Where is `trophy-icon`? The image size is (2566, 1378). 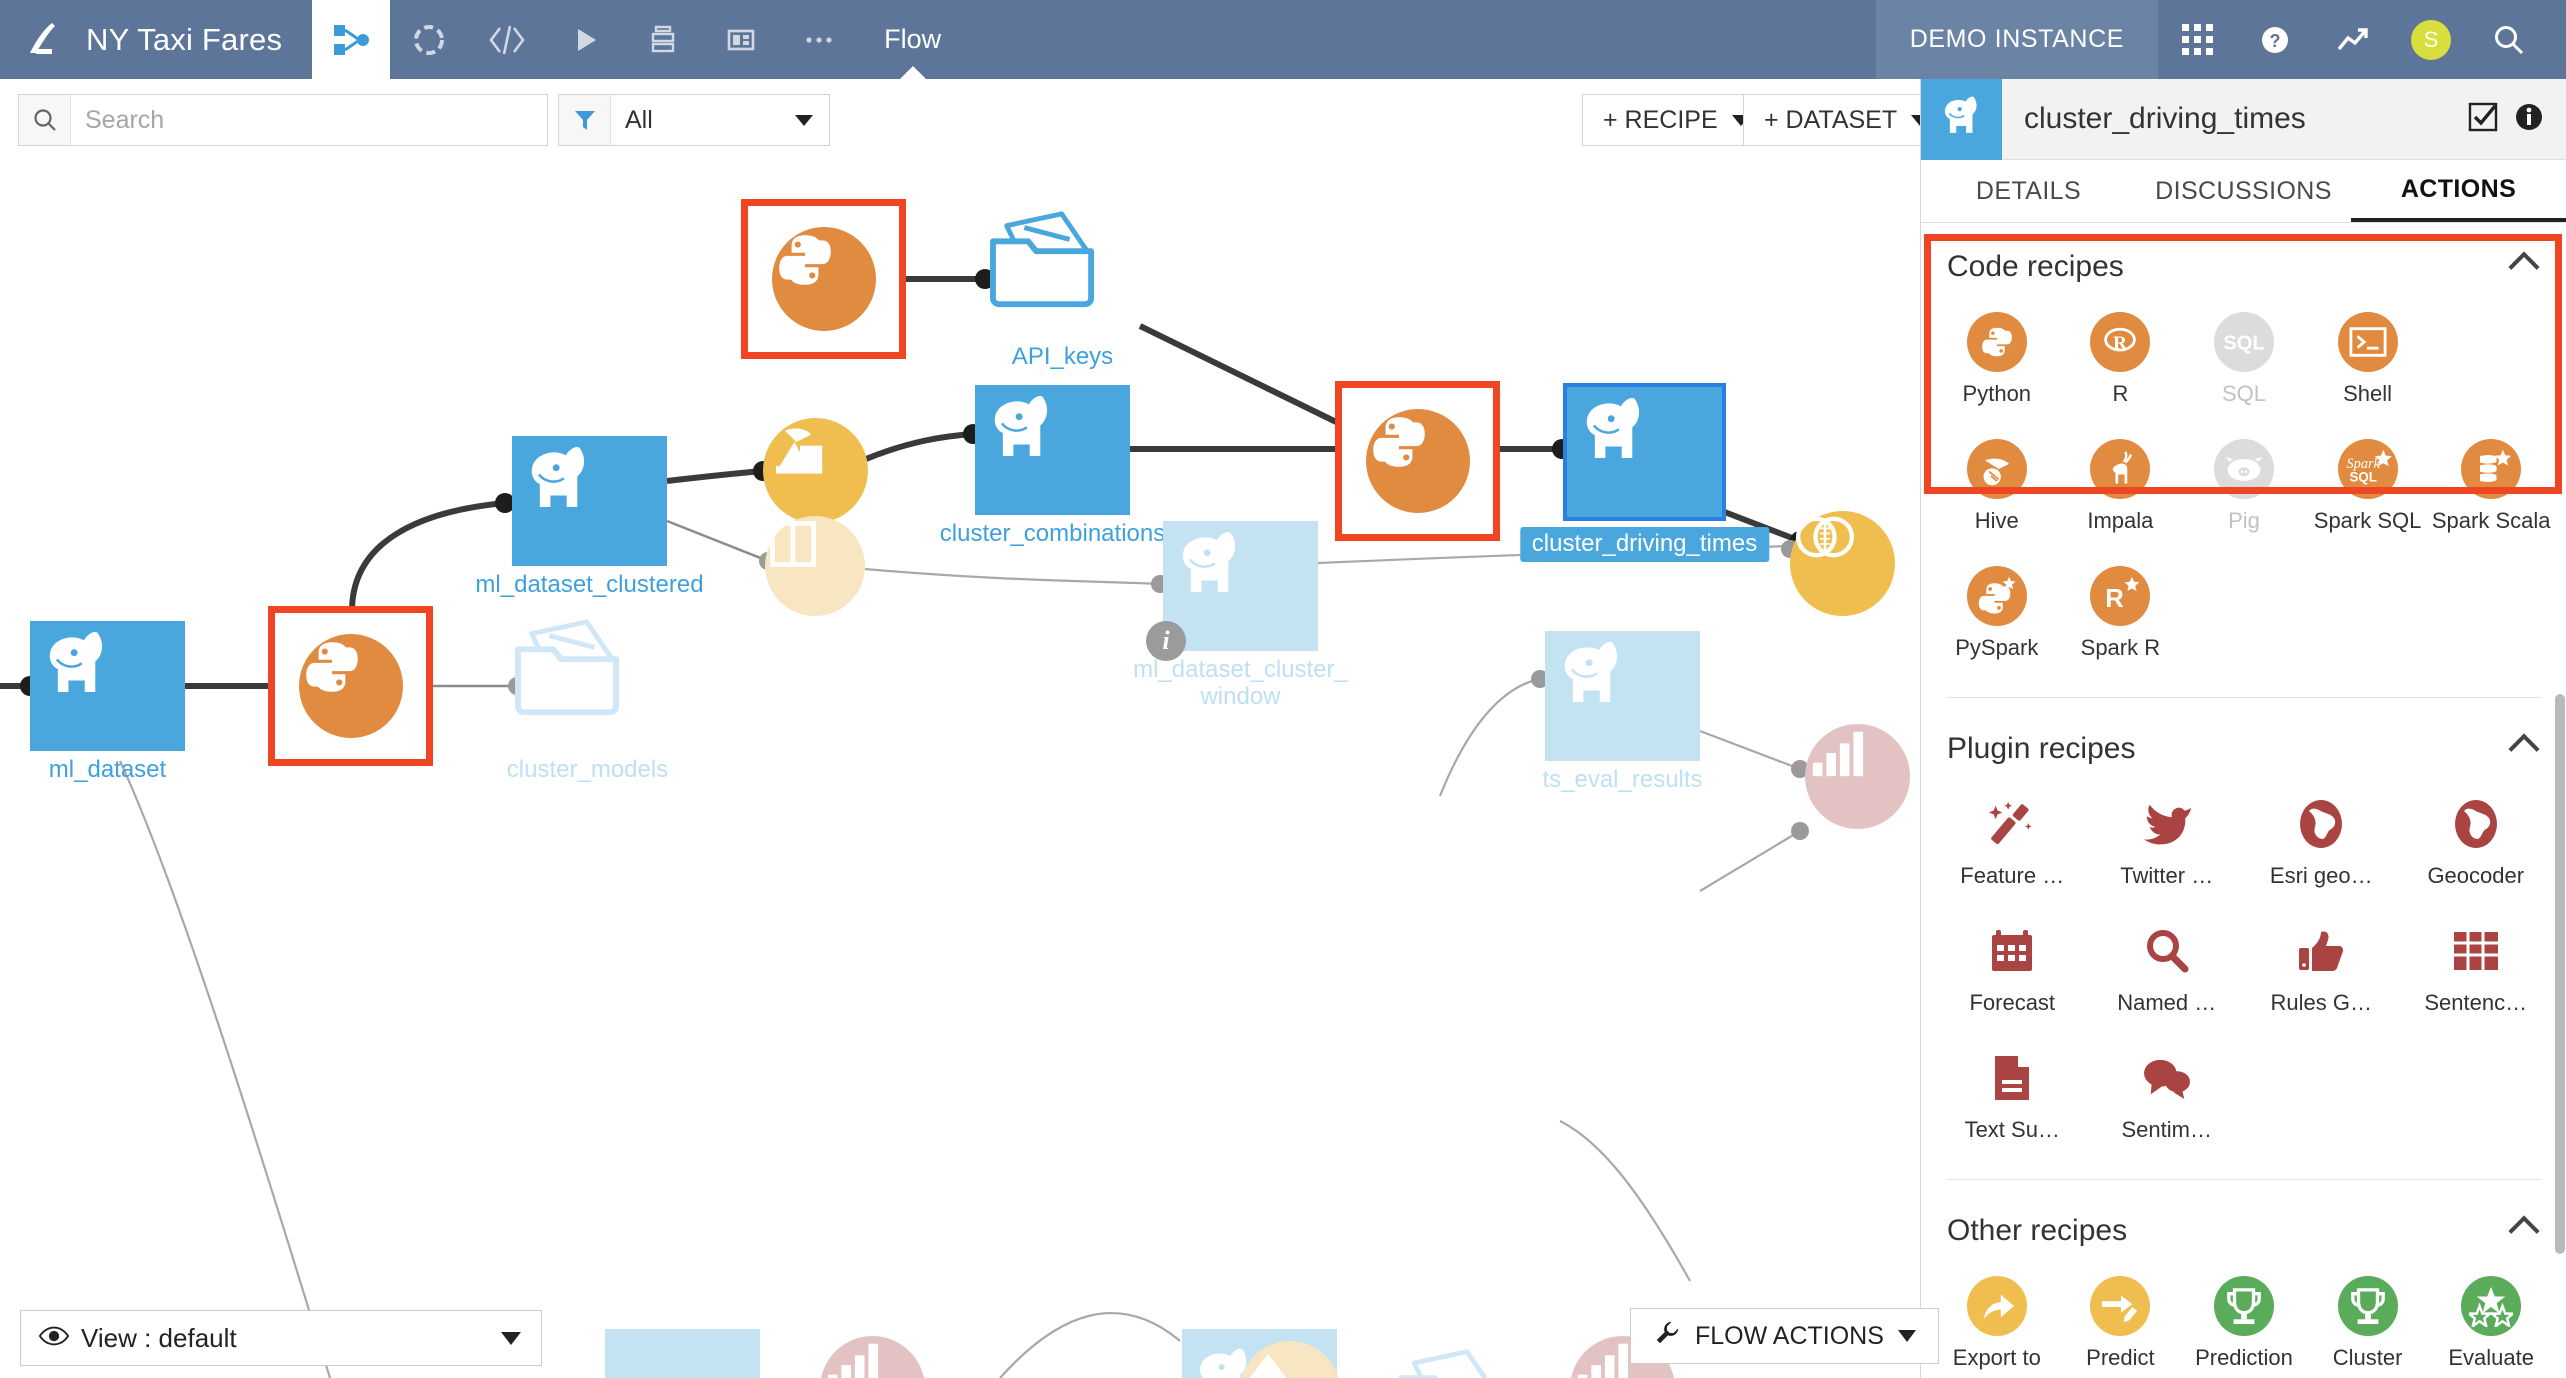 trophy-icon is located at coordinates (2367, 1306).